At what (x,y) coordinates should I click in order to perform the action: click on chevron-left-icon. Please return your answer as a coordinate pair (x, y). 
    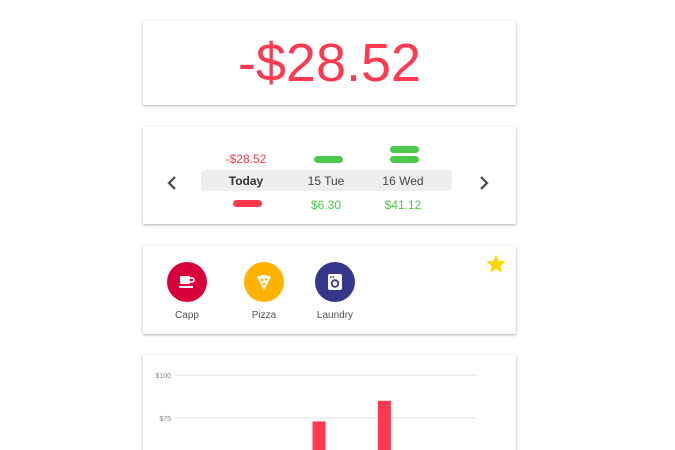
    Looking at the image, I should click on (172, 183).